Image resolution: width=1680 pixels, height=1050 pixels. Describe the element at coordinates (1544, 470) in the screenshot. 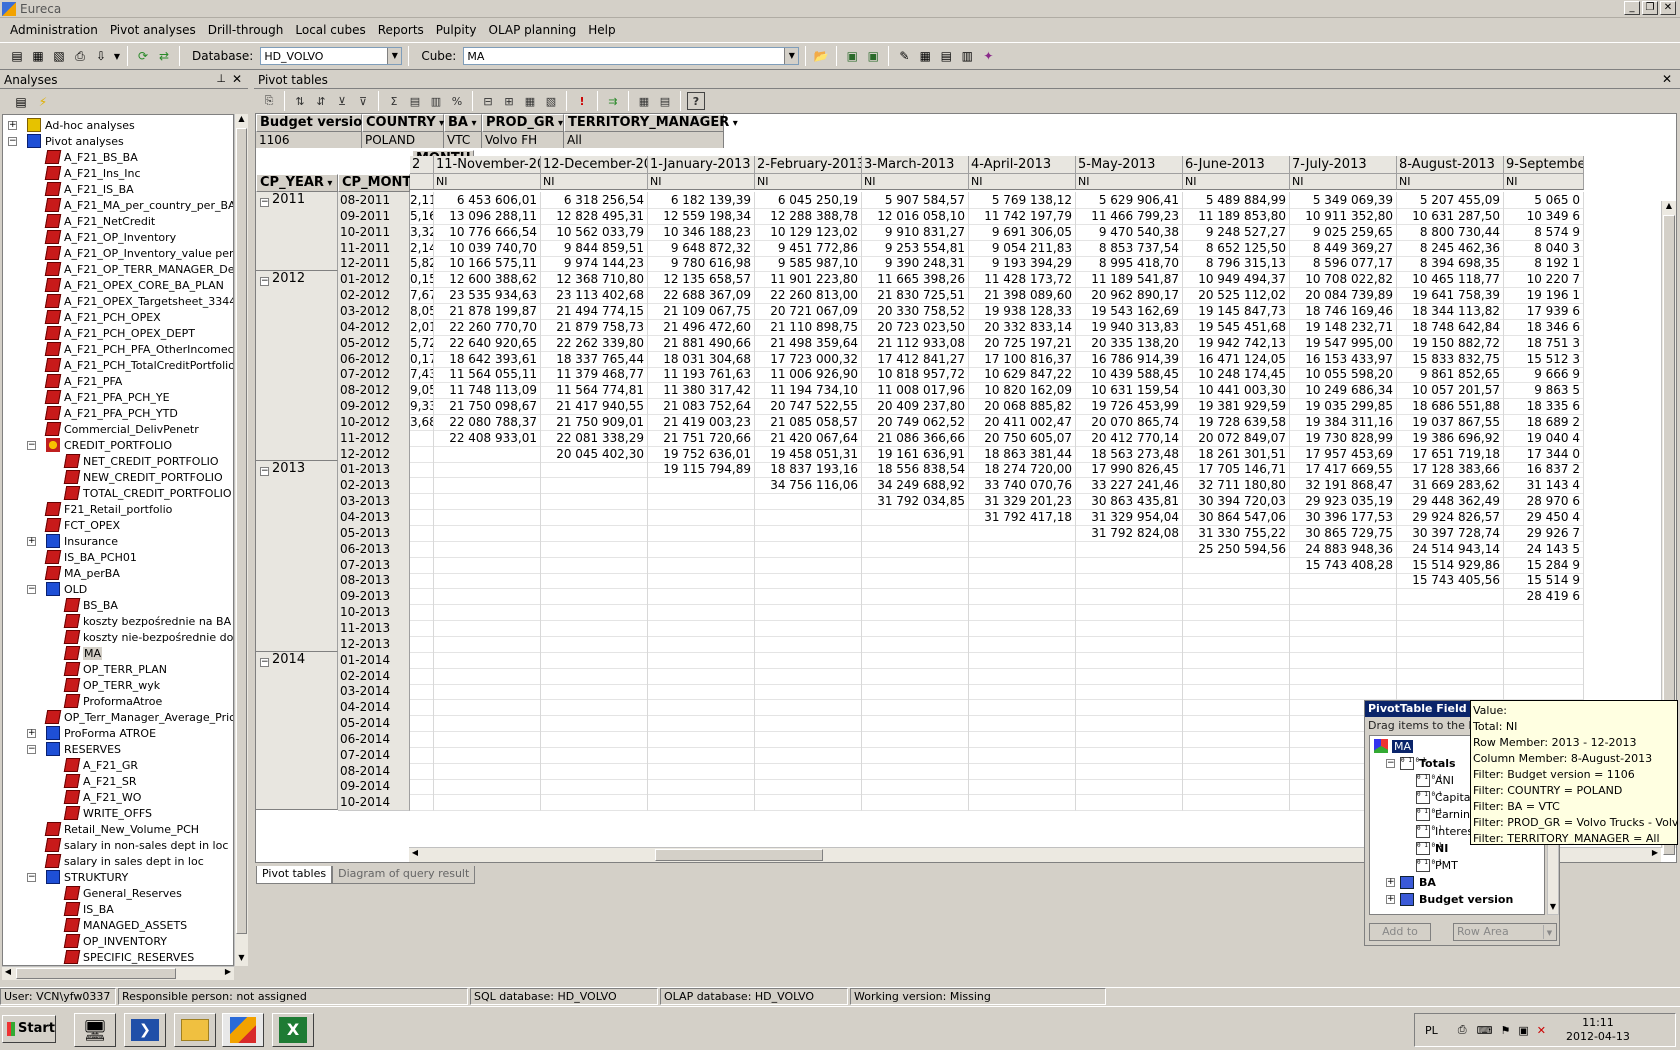

I see `table-cell: 16 837 2` at that location.